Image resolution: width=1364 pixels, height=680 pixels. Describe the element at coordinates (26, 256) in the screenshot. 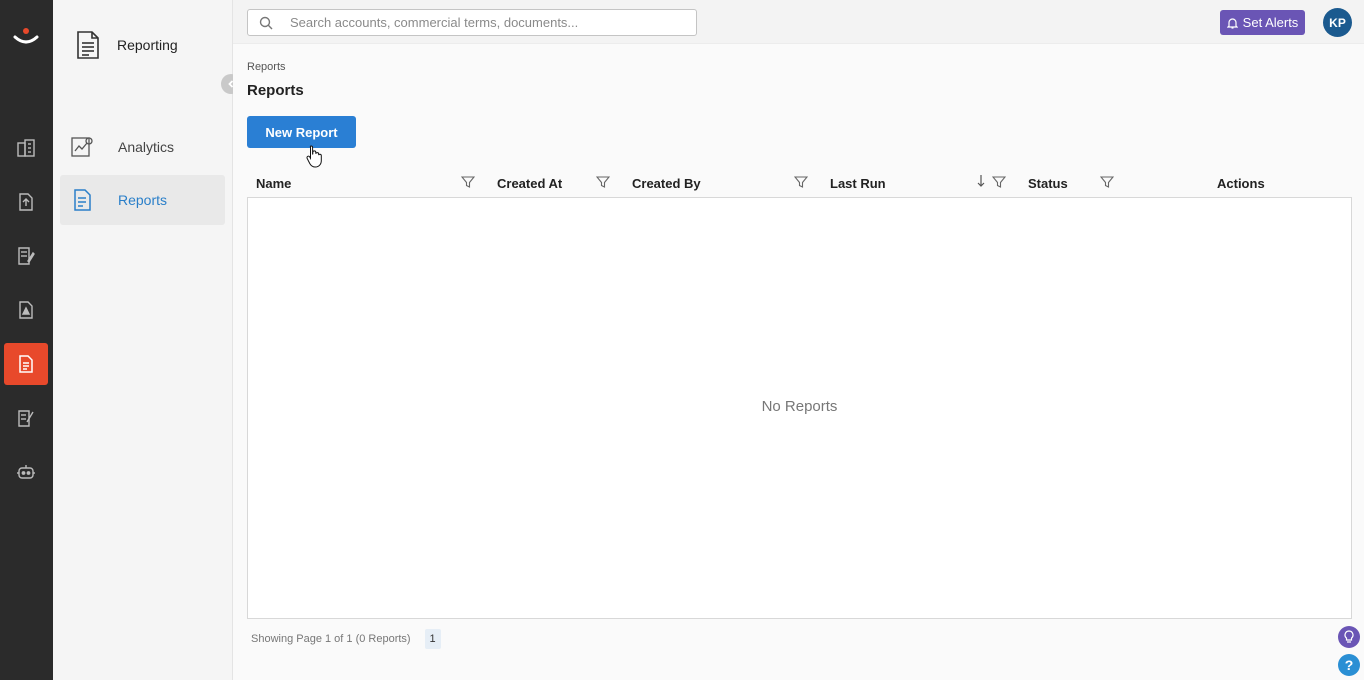

I see `rail-contracts-icon` at that location.